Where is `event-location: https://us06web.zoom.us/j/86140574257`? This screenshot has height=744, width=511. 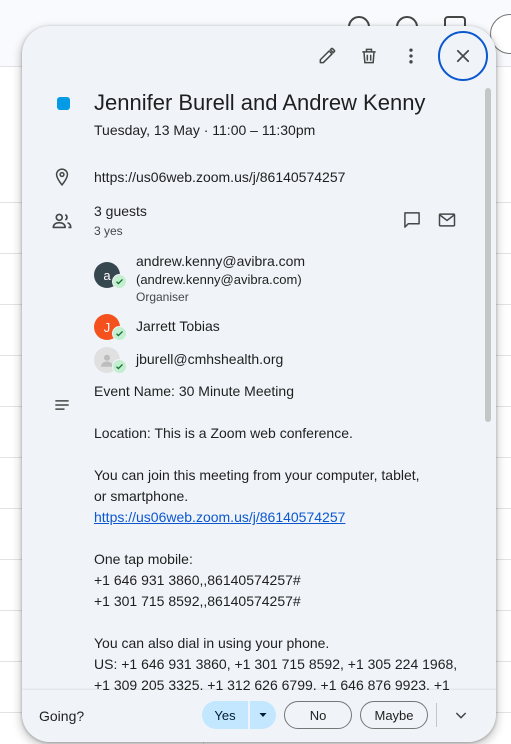 event-location: https://us06web.zoom.us/j/86140574257 is located at coordinates (219, 177).